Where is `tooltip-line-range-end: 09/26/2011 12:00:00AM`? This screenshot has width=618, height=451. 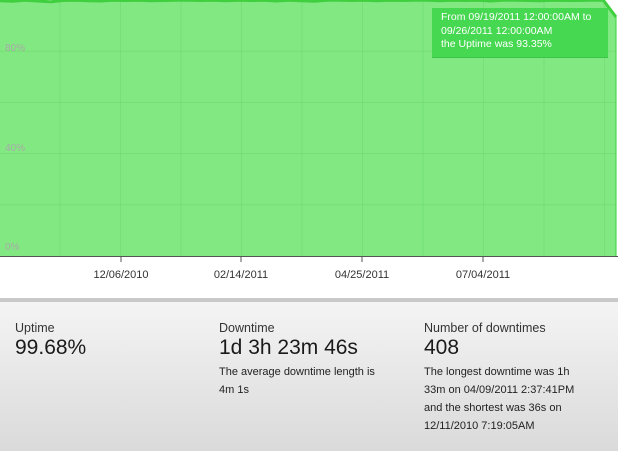 tooltip-line-range-end: 09/26/2011 12:00:00AM is located at coordinates (497, 30).